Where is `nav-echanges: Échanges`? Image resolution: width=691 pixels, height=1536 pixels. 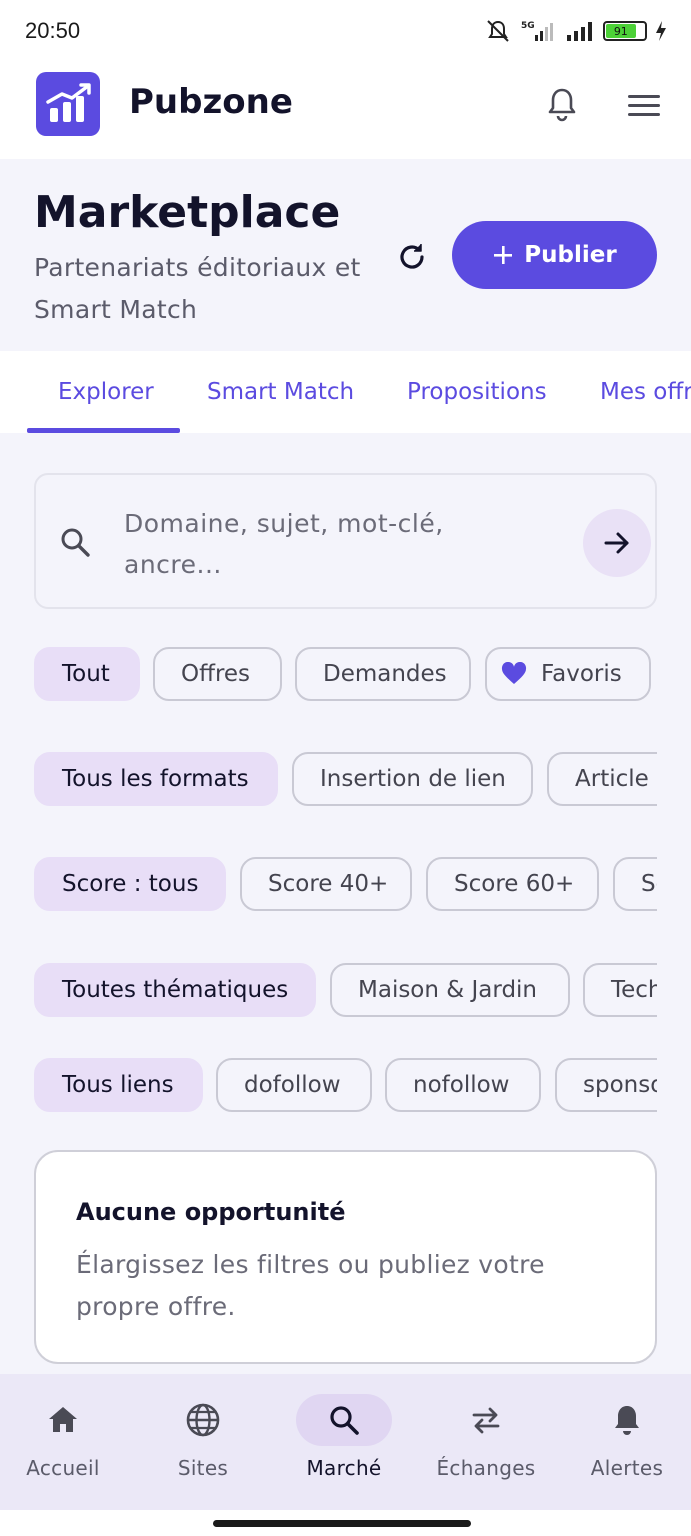
nav-echanges: Échanges is located at coordinates (486, 1442).